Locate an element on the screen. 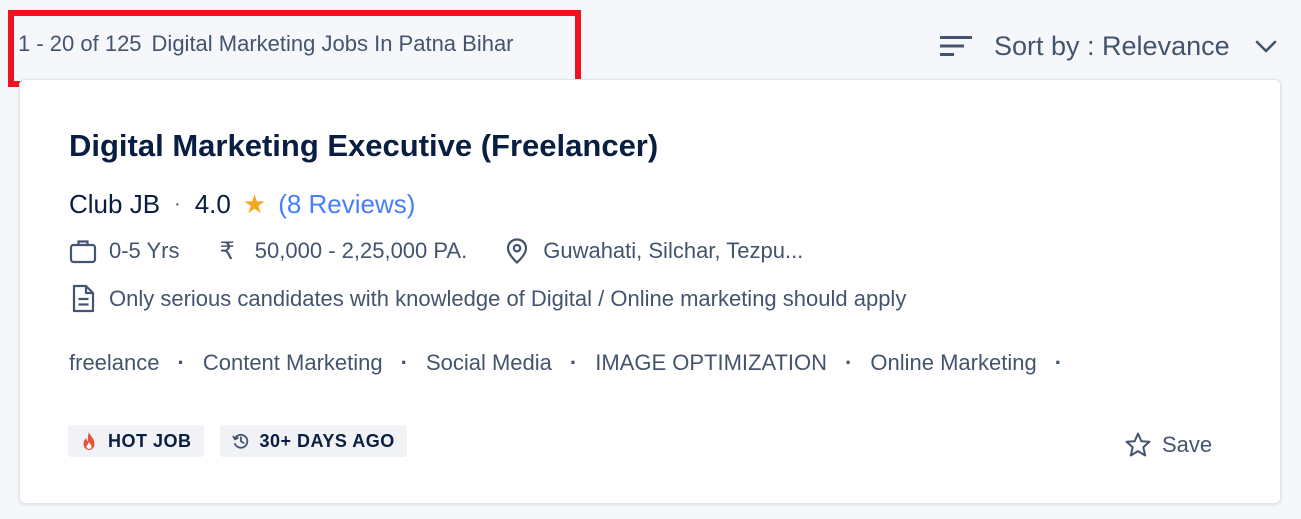 The image size is (1301, 519). sort-lines-icon is located at coordinates (956, 46).